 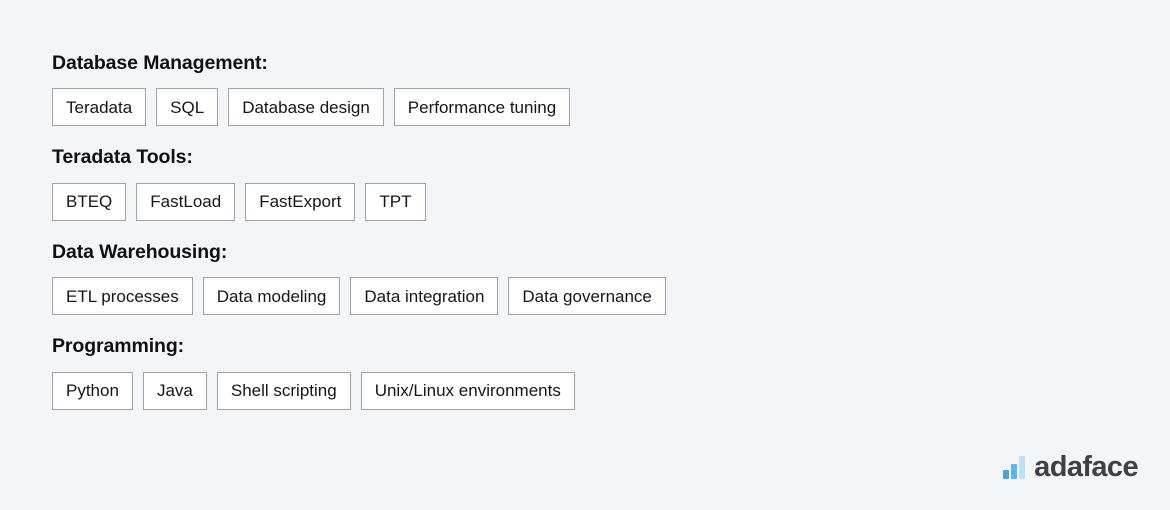 What do you see at coordinates (283, 390) in the screenshot?
I see `skill-tag: Shell scripting` at bounding box center [283, 390].